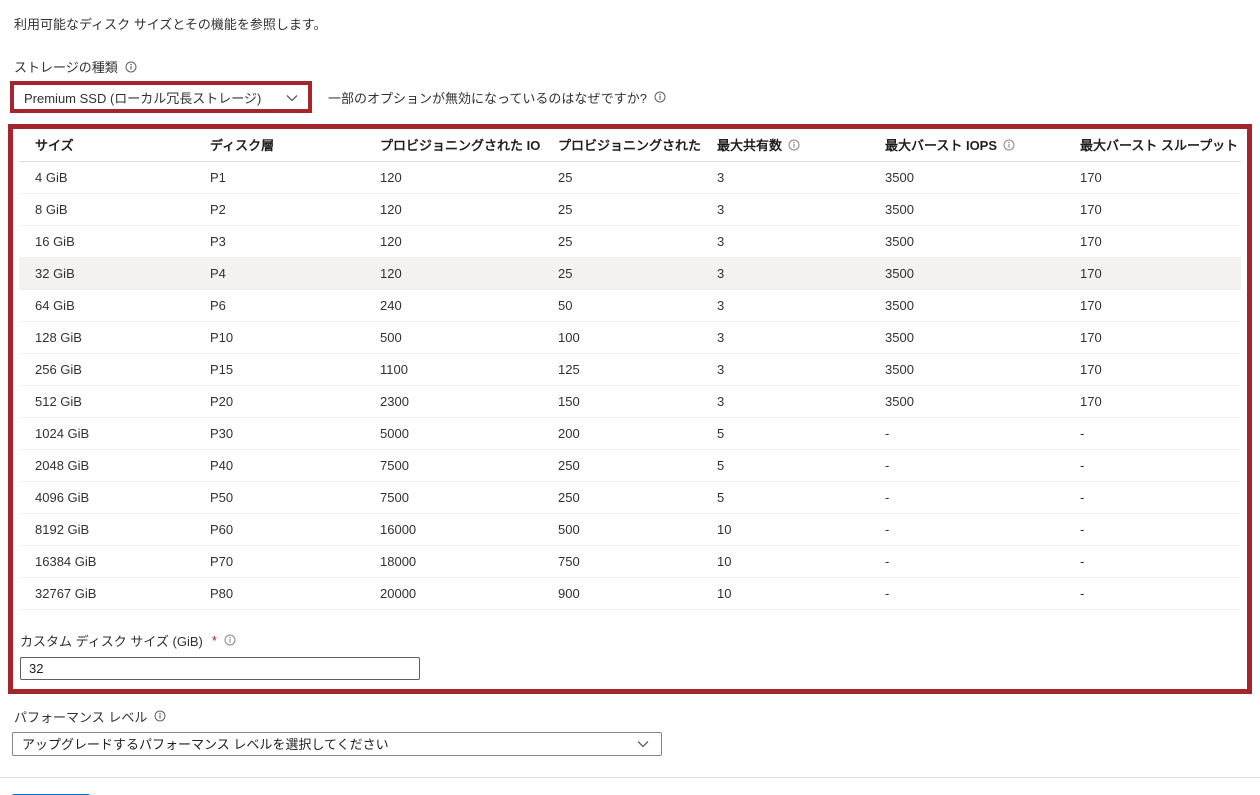 The height and width of the screenshot is (795, 1260). I want to click on custom-disk-size-input, so click(220, 668).